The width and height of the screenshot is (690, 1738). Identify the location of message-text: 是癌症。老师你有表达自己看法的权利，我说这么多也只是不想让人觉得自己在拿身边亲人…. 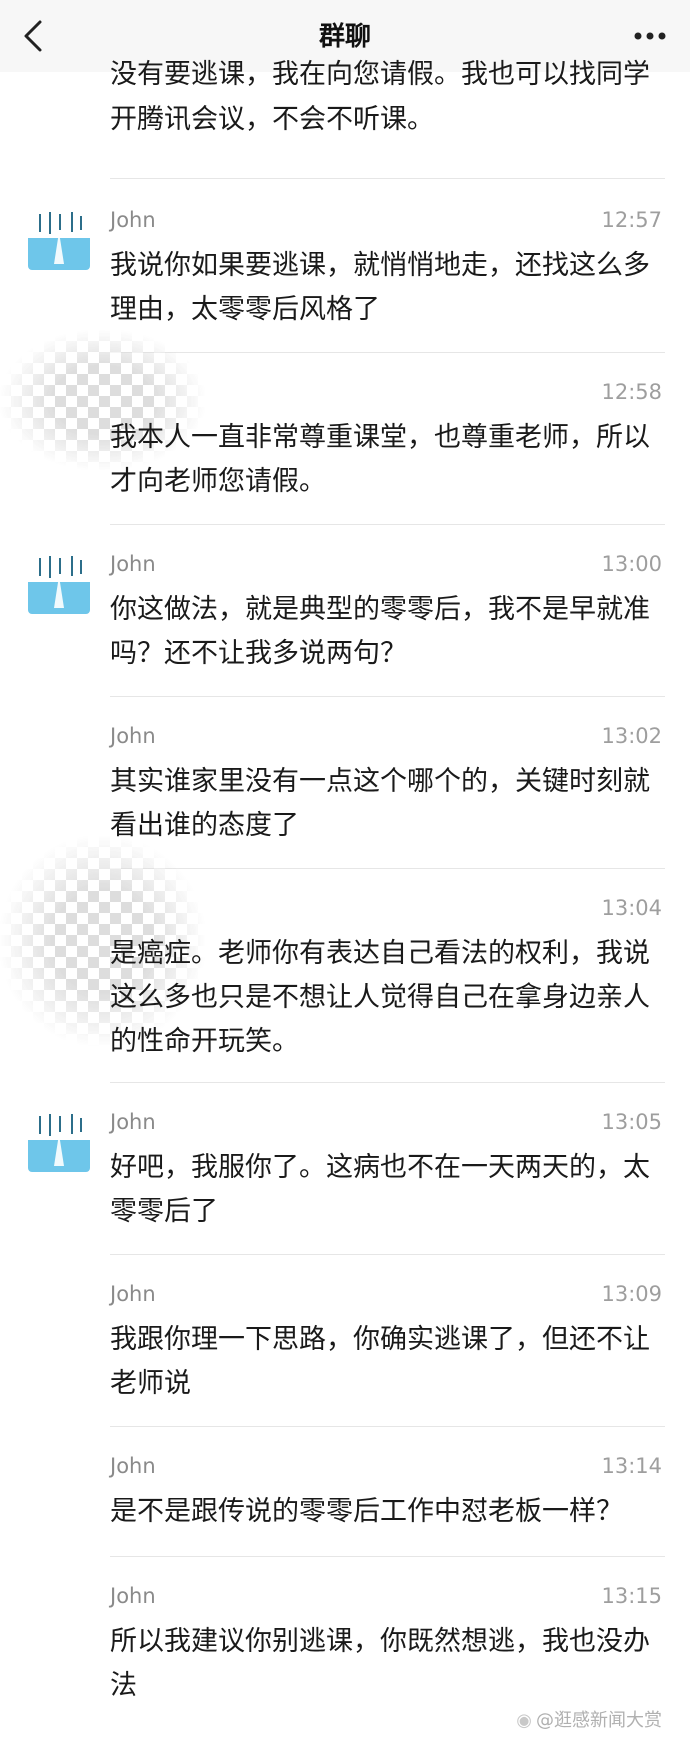
(380, 997).